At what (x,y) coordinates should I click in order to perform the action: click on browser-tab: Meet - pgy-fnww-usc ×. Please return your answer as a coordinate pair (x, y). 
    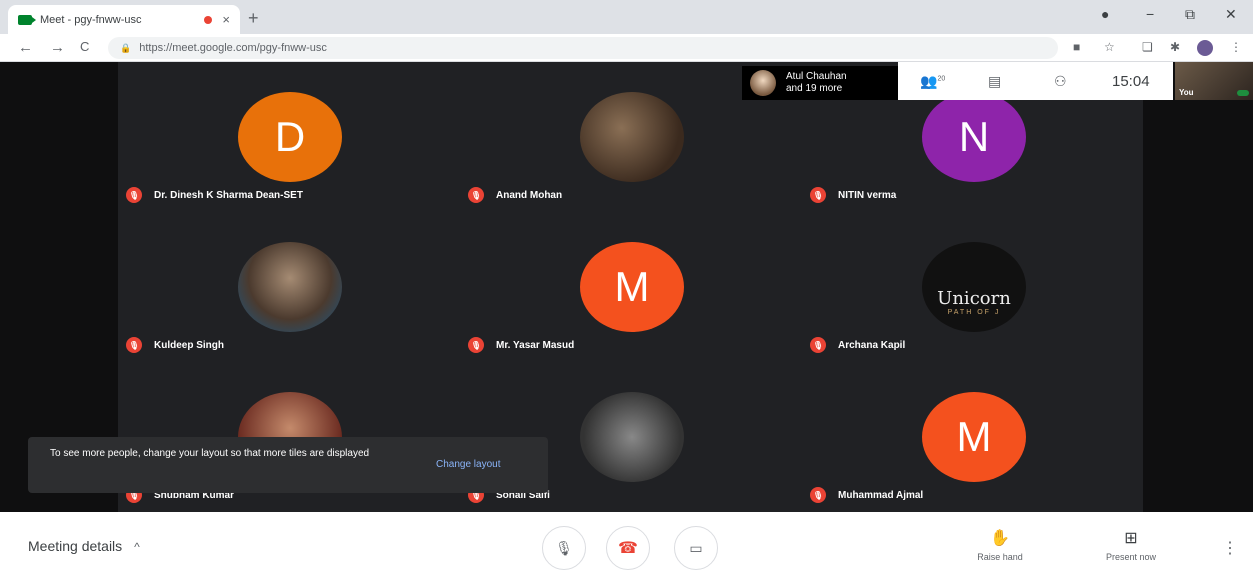
    Looking at the image, I should click on (124, 19).